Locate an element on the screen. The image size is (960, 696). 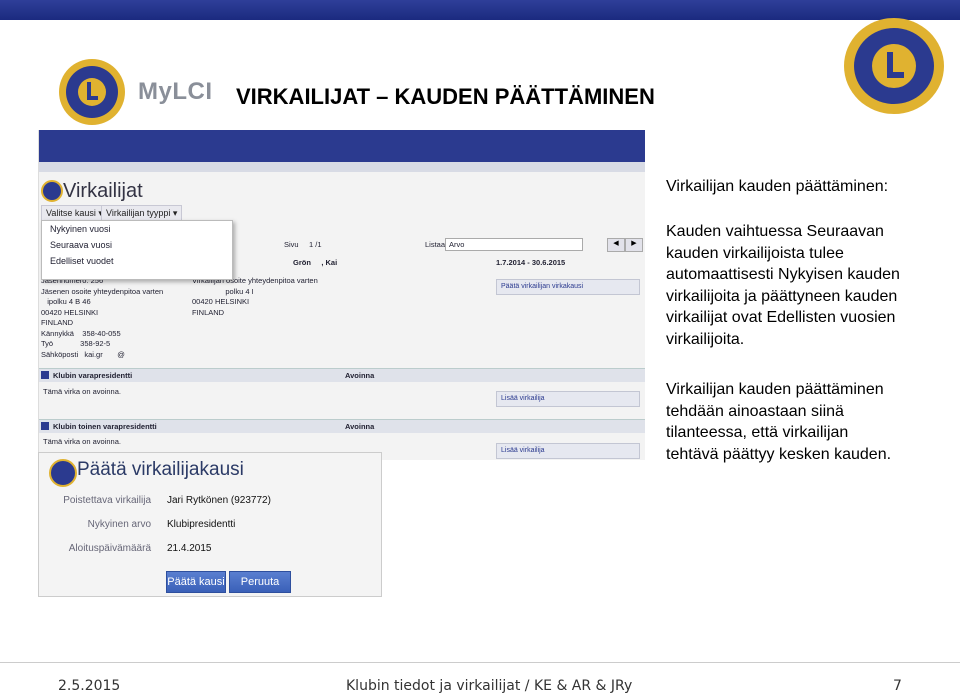
season-option-next: Seuraava vuosi is located at coordinates (137, 245).